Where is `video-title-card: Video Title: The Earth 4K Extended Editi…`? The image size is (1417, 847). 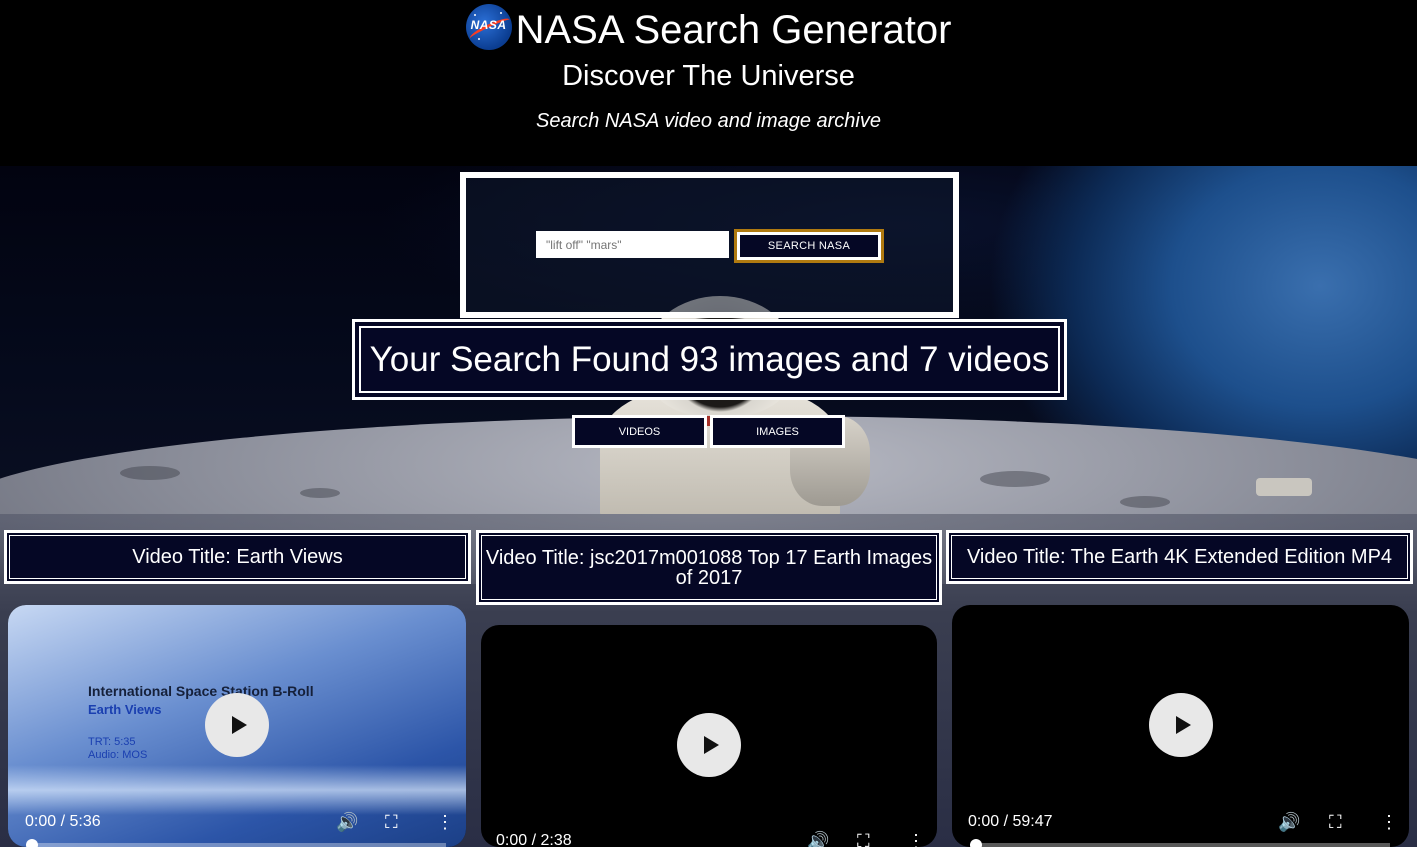
video-title-card: Video Title: The Earth 4K Extended Editi… is located at coordinates (1179, 557).